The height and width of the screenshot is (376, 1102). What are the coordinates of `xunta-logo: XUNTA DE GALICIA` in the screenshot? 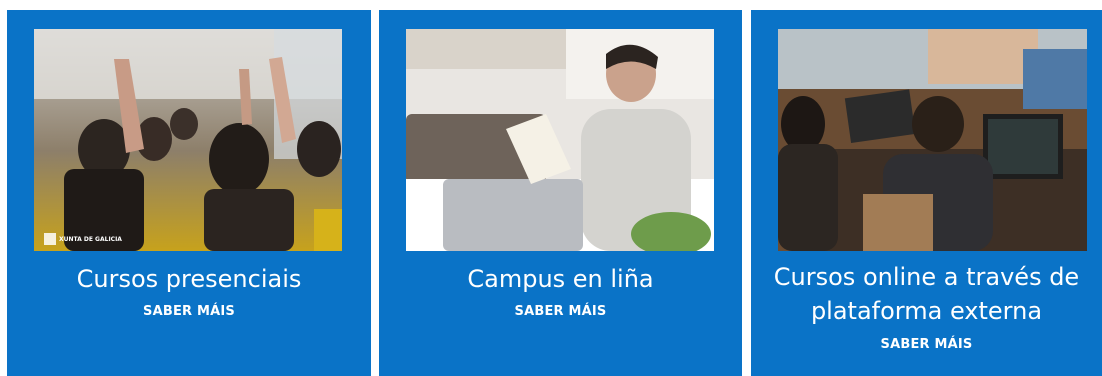 It's located at (83, 239).